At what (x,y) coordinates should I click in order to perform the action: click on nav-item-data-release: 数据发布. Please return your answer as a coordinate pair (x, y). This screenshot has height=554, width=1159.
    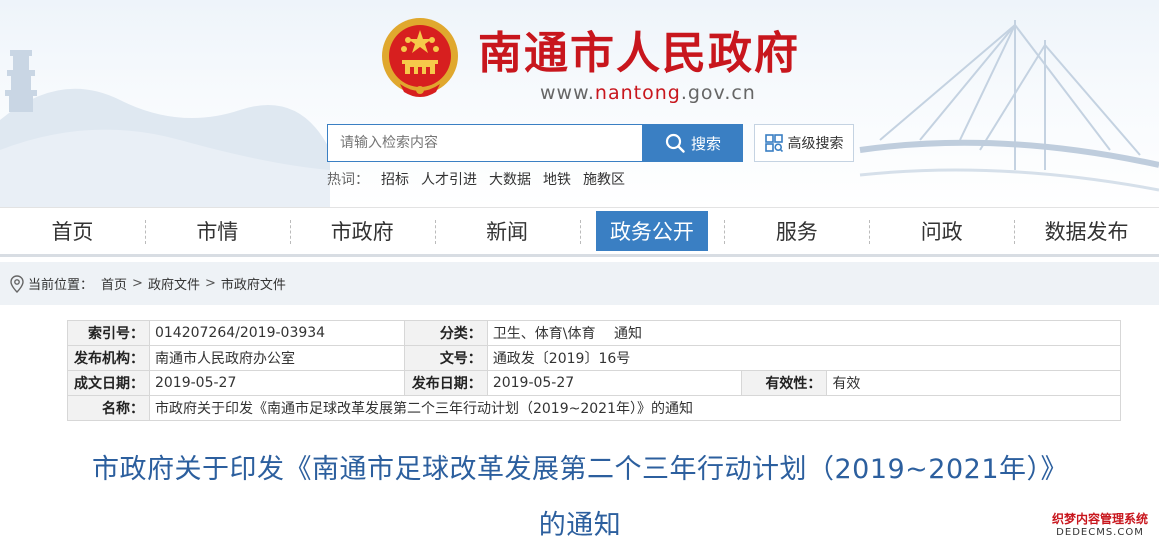
    Looking at the image, I should click on (1086, 231).